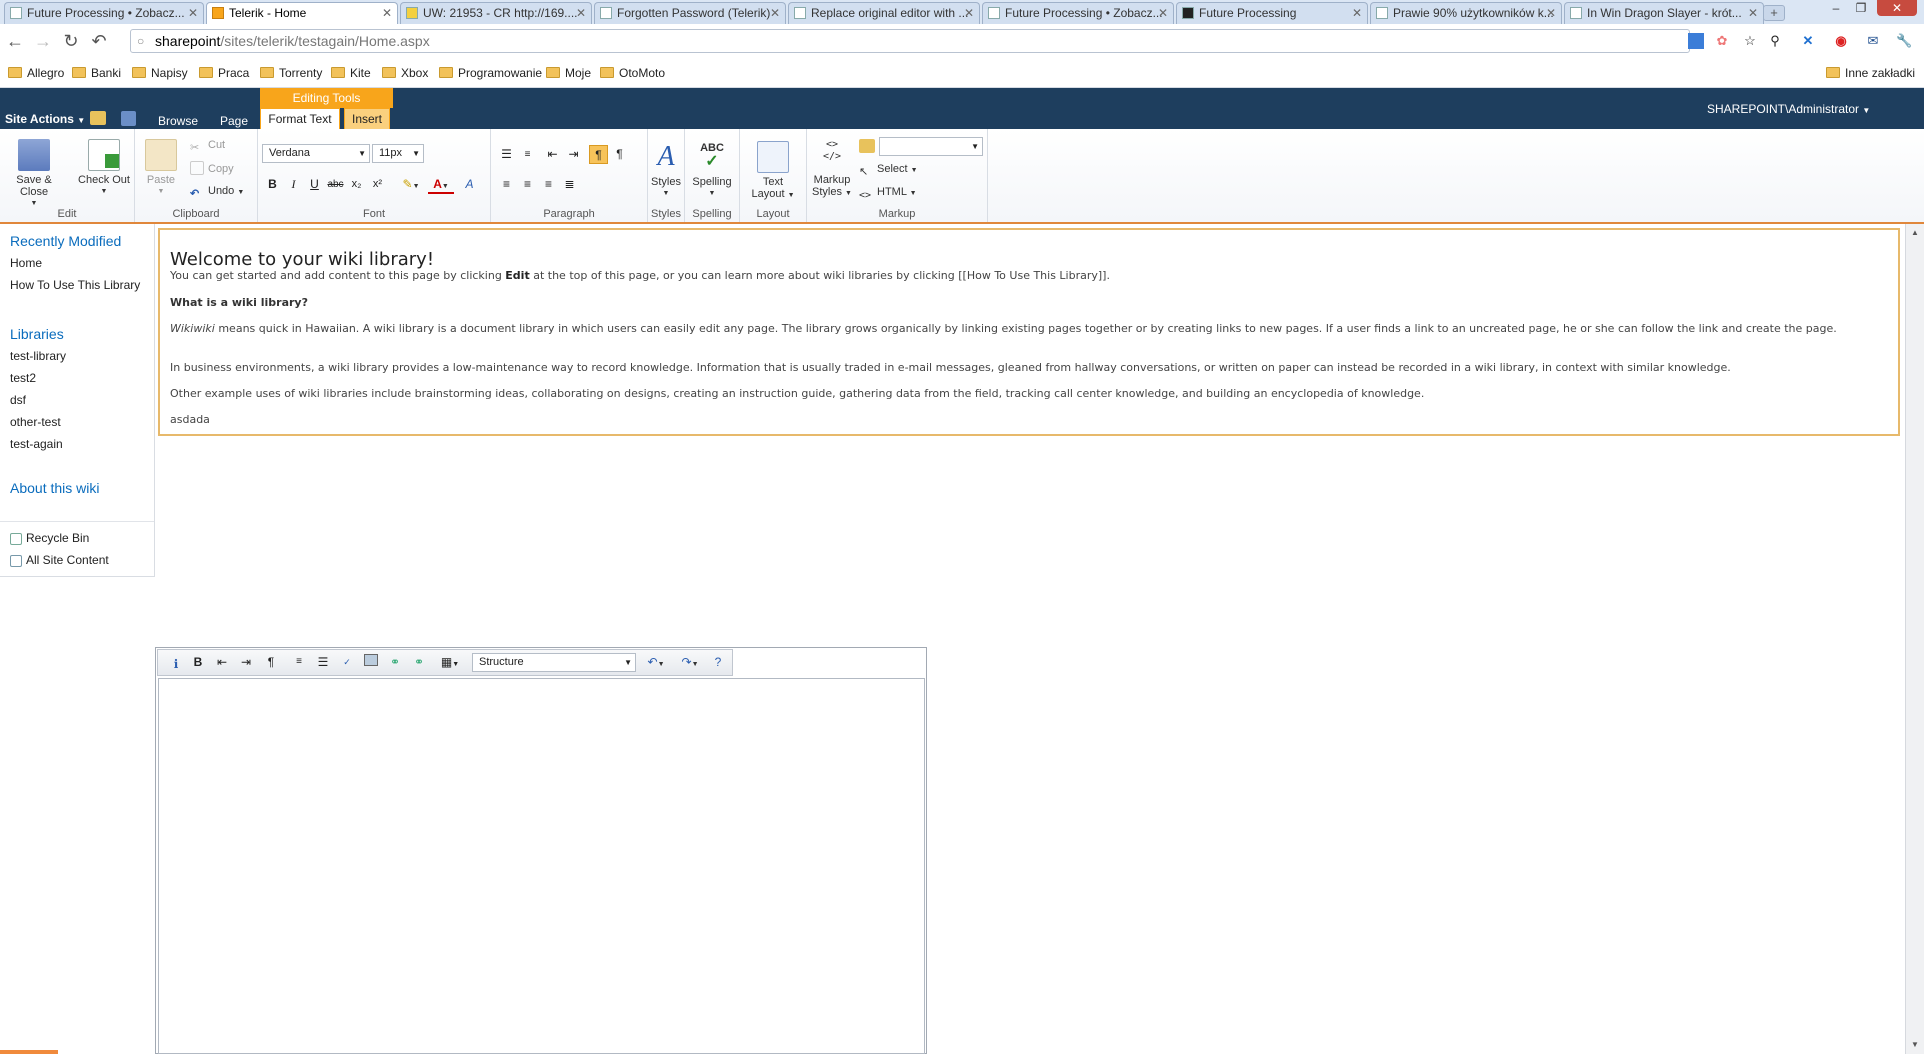 This screenshot has height=1054, width=1924. Describe the element at coordinates (272, 184) in the screenshot. I see `bold-icon: B` at that location.